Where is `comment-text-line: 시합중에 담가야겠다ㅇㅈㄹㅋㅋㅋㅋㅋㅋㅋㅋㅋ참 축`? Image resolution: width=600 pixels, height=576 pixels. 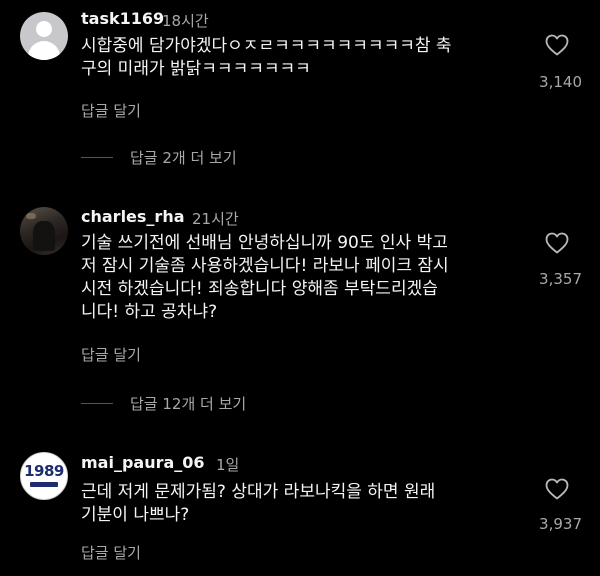
comment-text-line: 시합중에 담가야겠다ㅇㅈㄹㅋㅋㅋㅋㅋㅋㅋㅋㅋ참 축 is located at coordinates (266, 46).